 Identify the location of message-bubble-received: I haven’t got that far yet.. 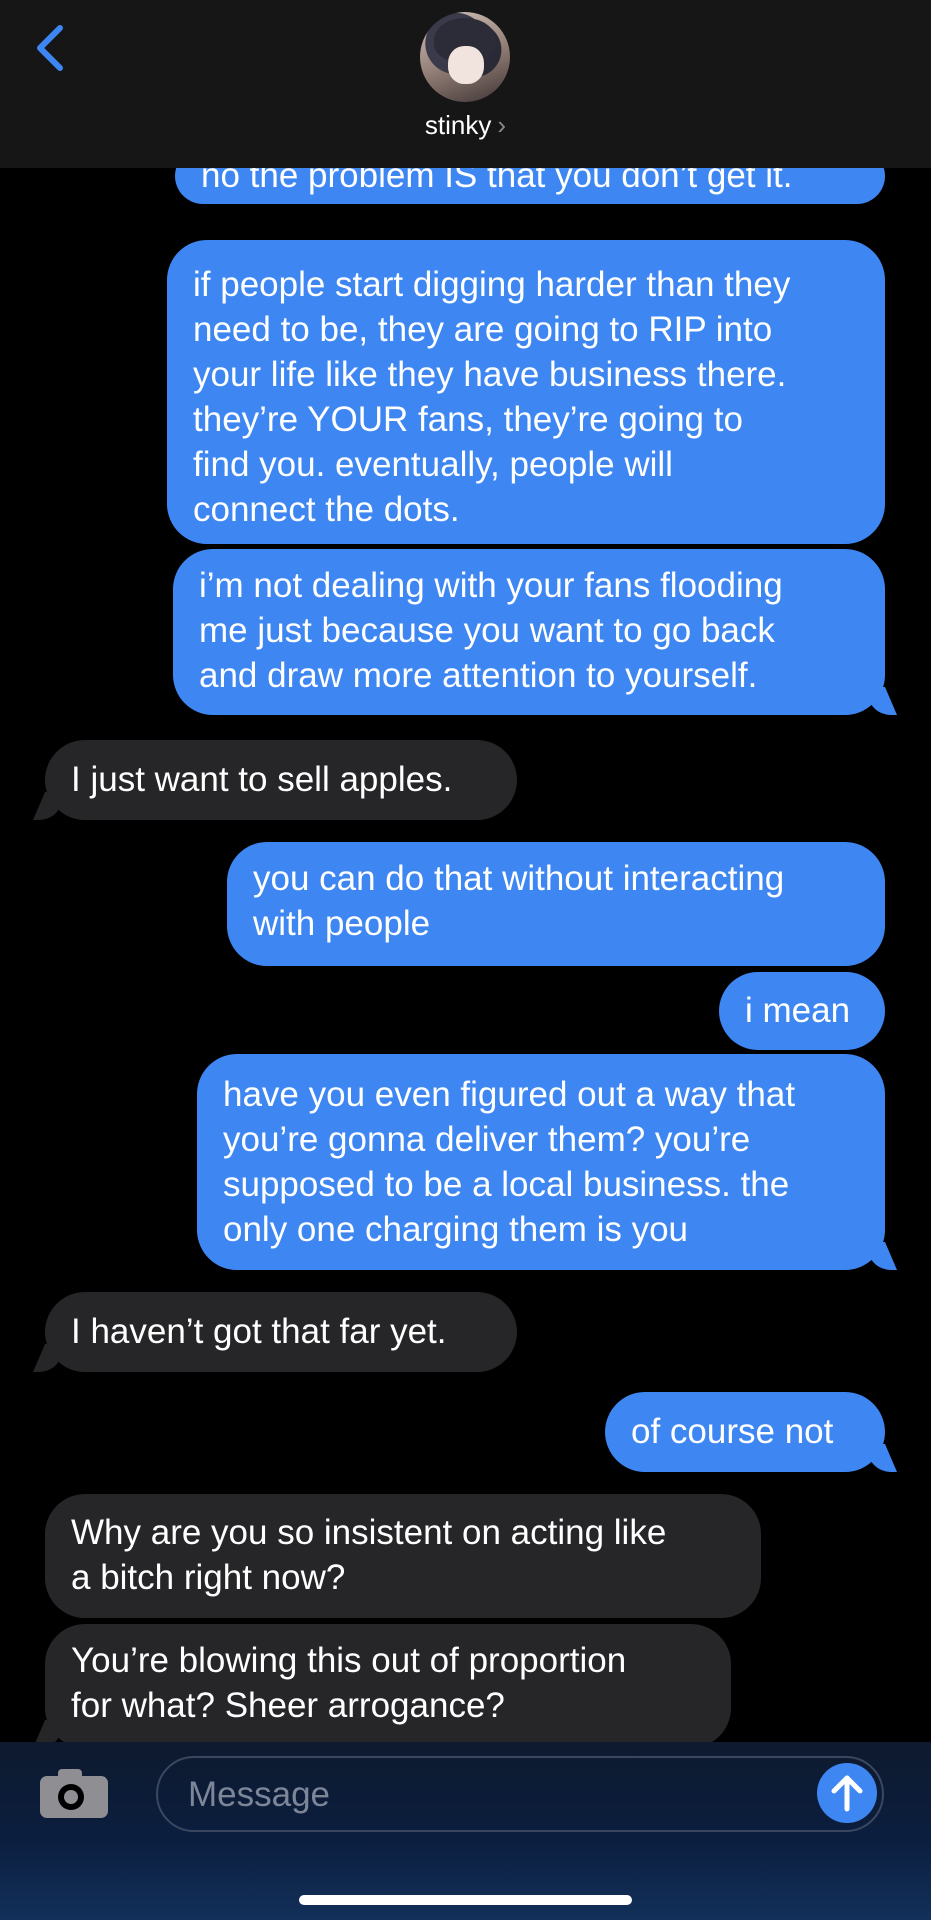
(281, 1332).